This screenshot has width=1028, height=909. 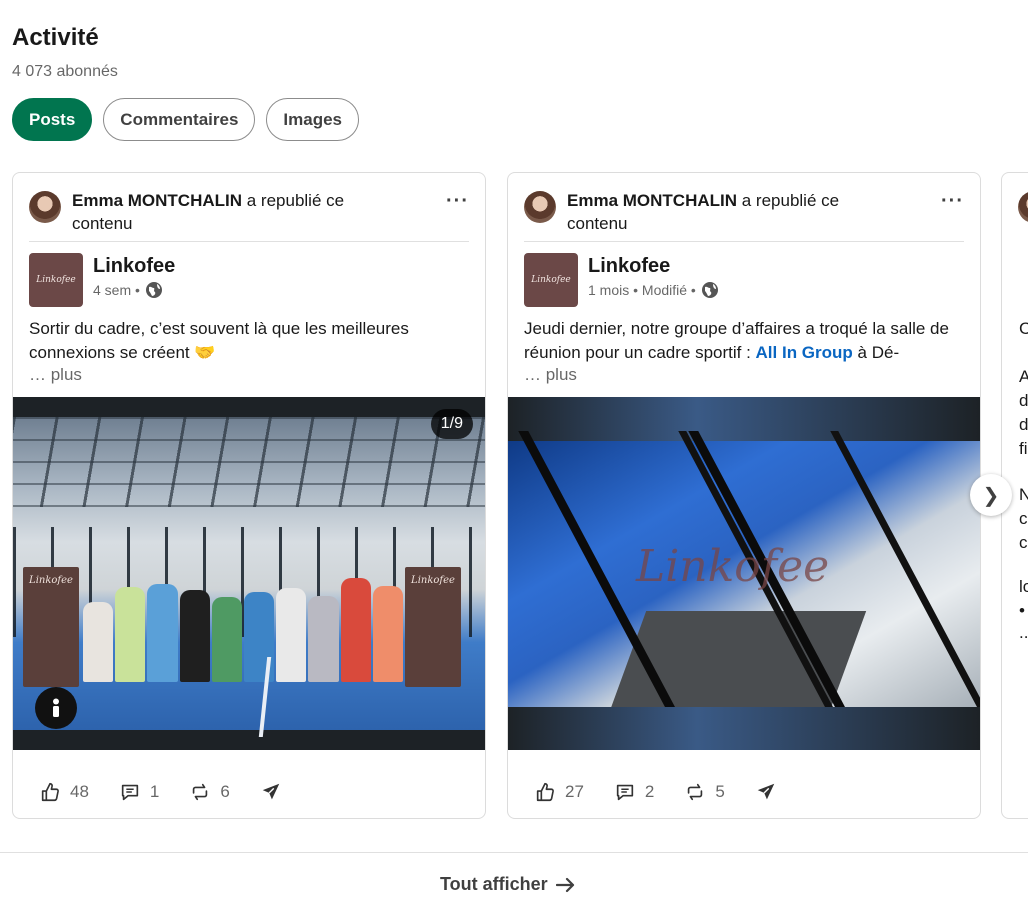 What do you see at coordinates (1023, 377) in the screenshot?
I see `peek-text: A` at bounding box center [1023, 377].